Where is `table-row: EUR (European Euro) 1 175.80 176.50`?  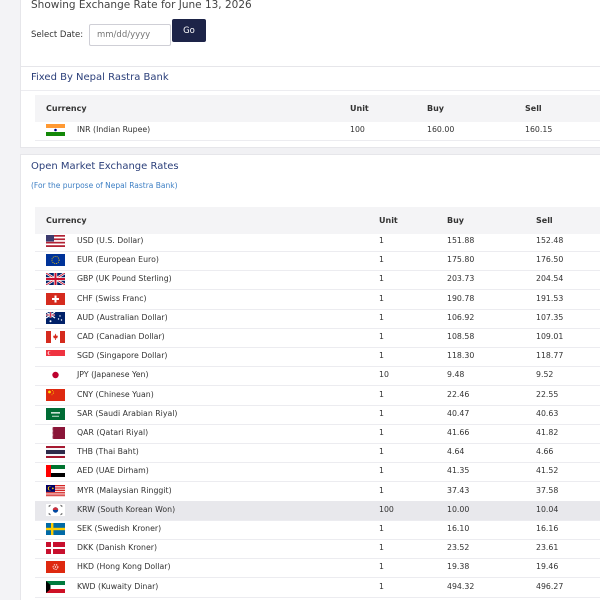
table-row: EUR (European Euro) 1 175.80 176.50 is located at coordinates (317, 261).